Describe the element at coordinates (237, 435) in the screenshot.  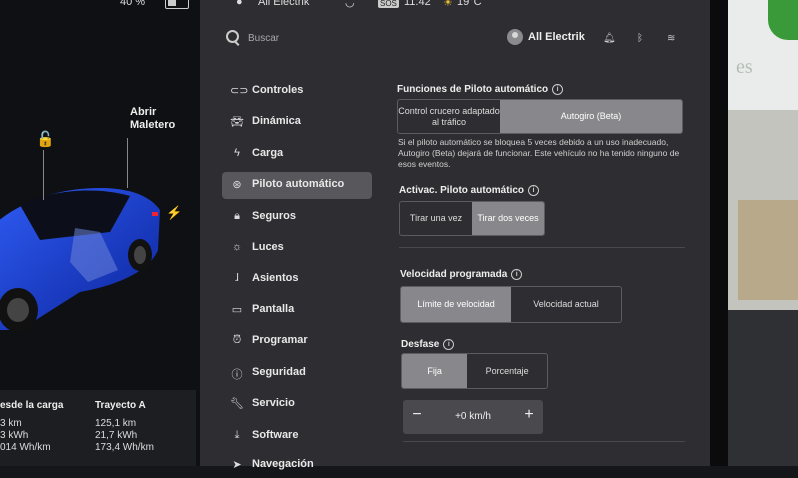
I see `download-icon: ⤓` at that location.